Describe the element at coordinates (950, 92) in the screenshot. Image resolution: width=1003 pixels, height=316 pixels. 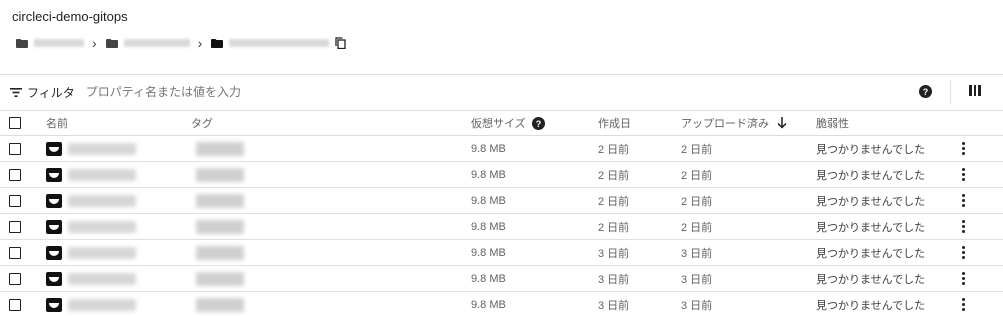
I see `toolbar-divider` at that location.